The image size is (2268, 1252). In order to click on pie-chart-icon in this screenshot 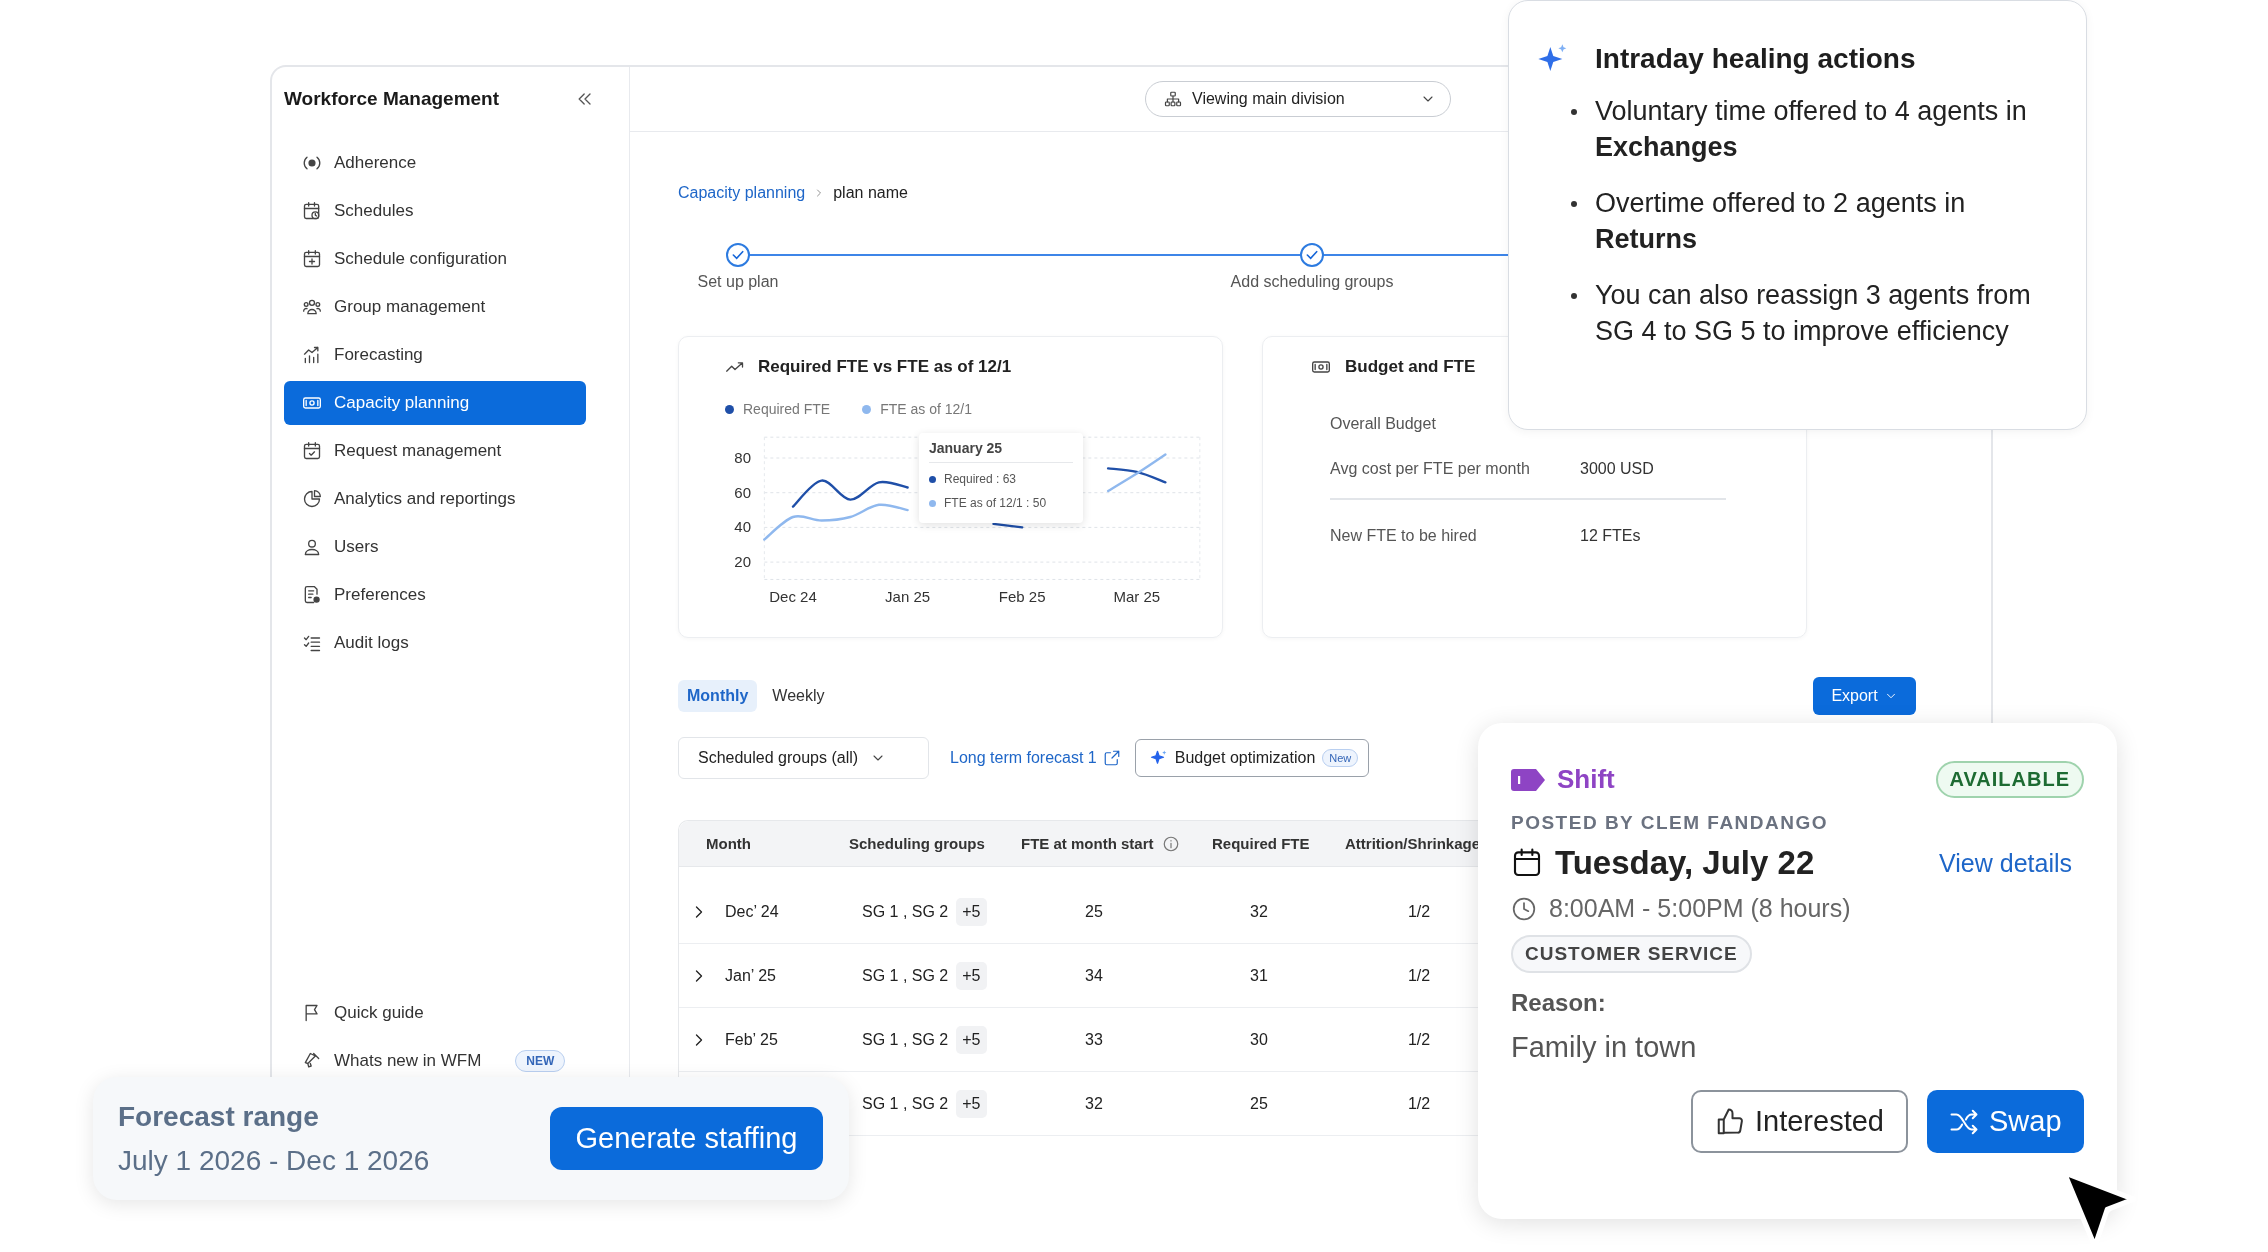, I will do `click(312, 499)`.